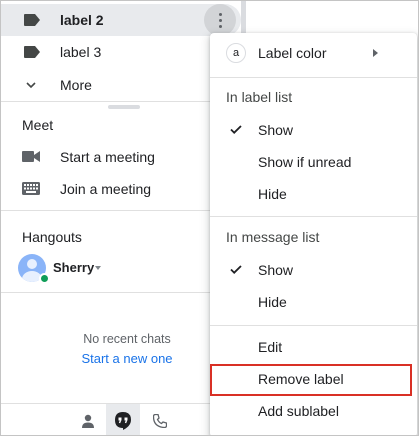  I want to click on add-sublabel-item: Add sublabel, so click(313, 411).